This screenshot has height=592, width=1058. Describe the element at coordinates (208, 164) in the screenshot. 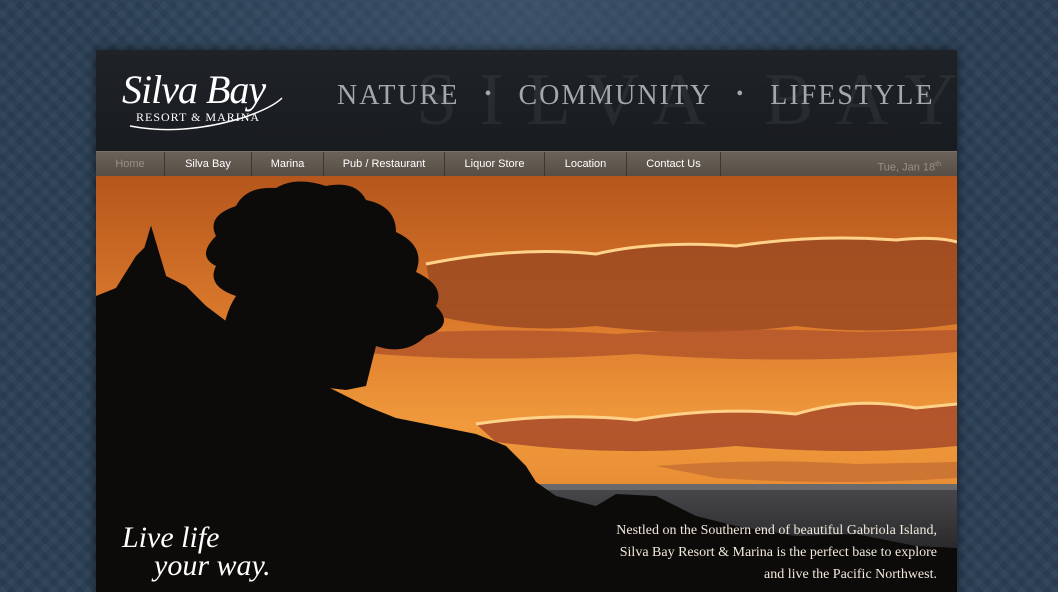

I see `nav-silva-bay: Silva Bay` at that location.